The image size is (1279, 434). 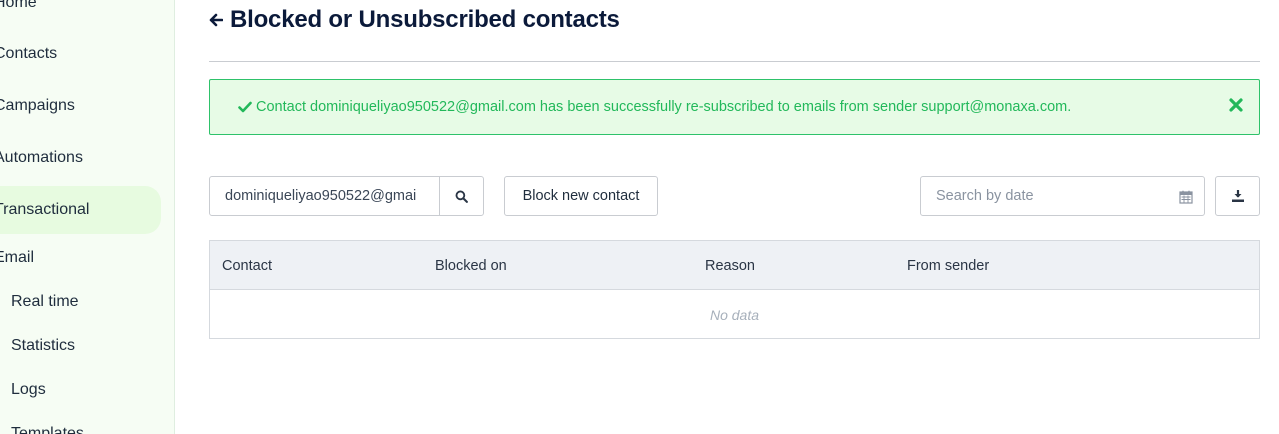 I want to click on sidebar-item-home: Home, so click(x=18, y=6).